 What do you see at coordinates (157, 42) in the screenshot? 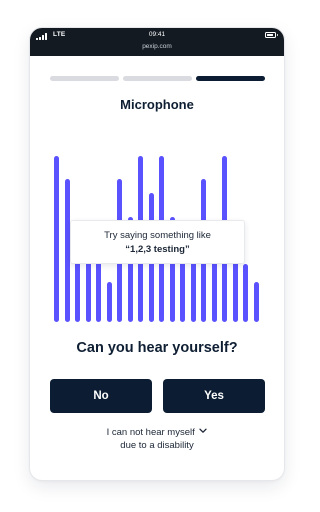
I see `status-bar: LTE 09:41 pexip.com` at bounding box center [157, 42].